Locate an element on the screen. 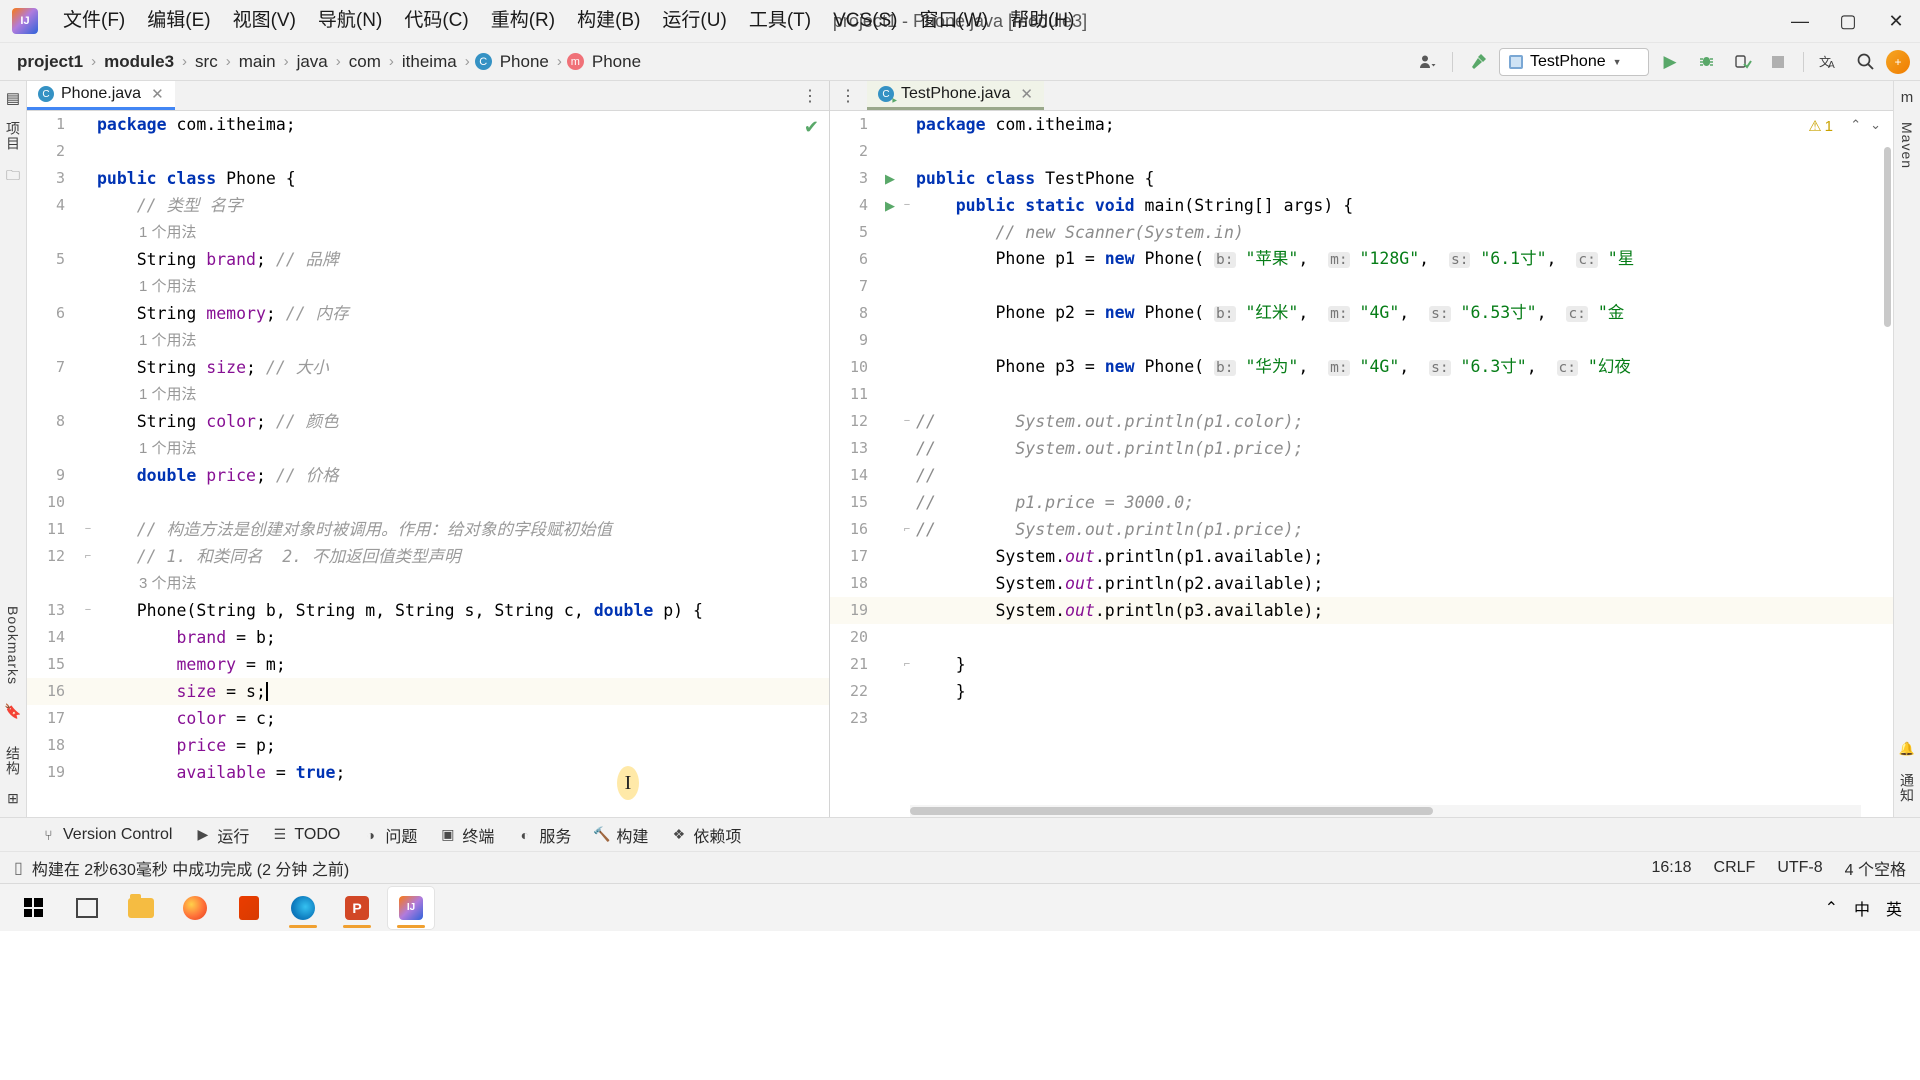 The height and width of the screenshot is (1080, 1920). chevron-down-icon: ⌄ is located at coordinates (1875, 125).